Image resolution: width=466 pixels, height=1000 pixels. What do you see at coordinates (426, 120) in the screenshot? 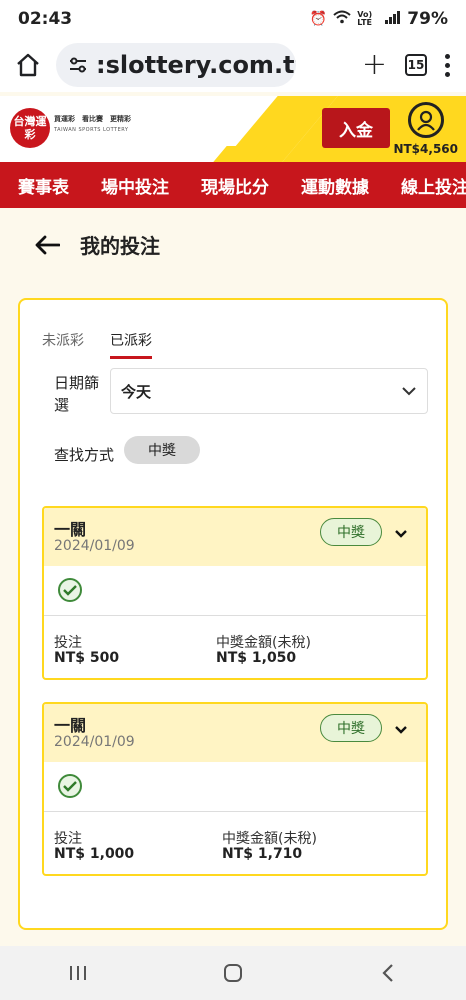
I see `user-account-icon` at bounding box center [426, 120].